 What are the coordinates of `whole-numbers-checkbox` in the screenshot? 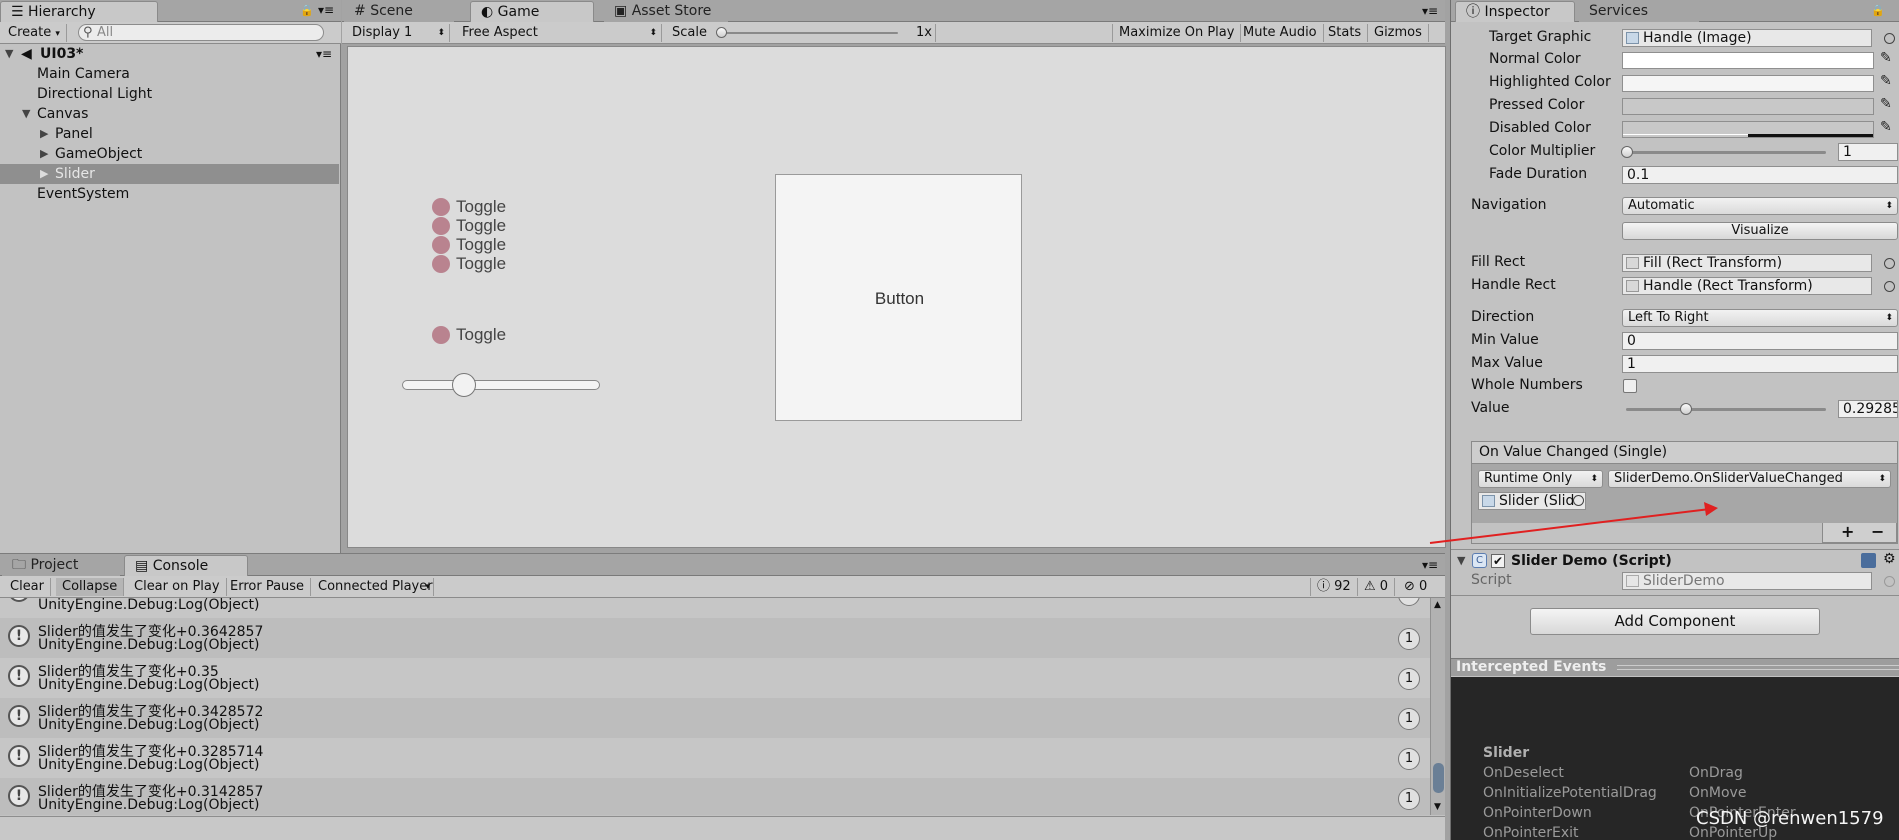 It's located at (1630, 386).